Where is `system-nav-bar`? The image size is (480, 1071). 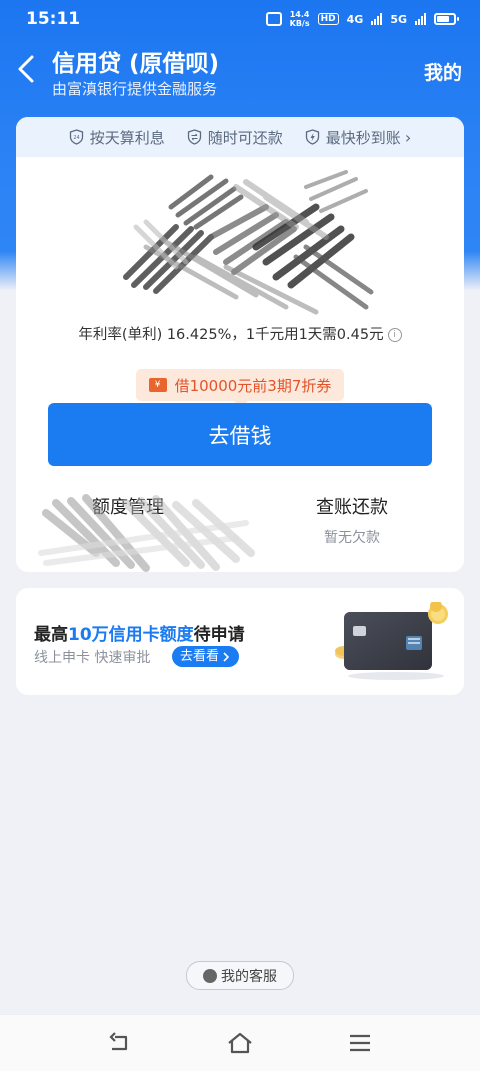 system-nav-bar is located at coordinates (240, 1042).